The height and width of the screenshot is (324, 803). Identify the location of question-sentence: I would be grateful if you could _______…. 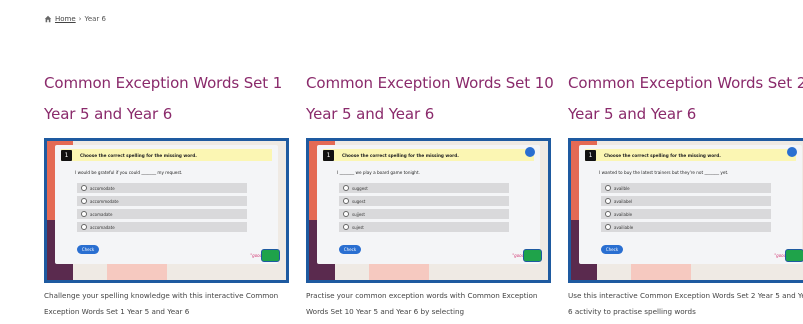
(129, 172).